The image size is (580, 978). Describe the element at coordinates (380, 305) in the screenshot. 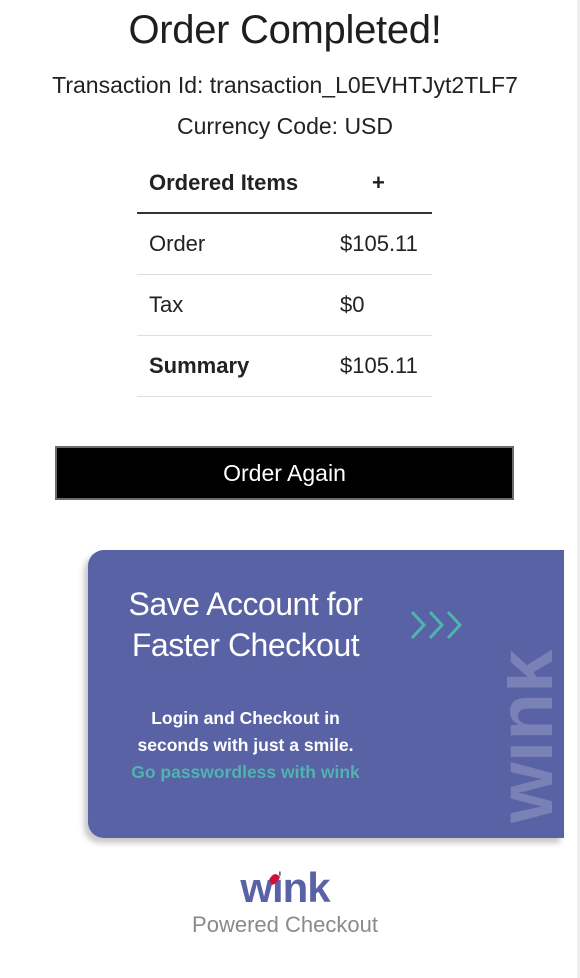

I see `row-value-tax: $0` at that location.